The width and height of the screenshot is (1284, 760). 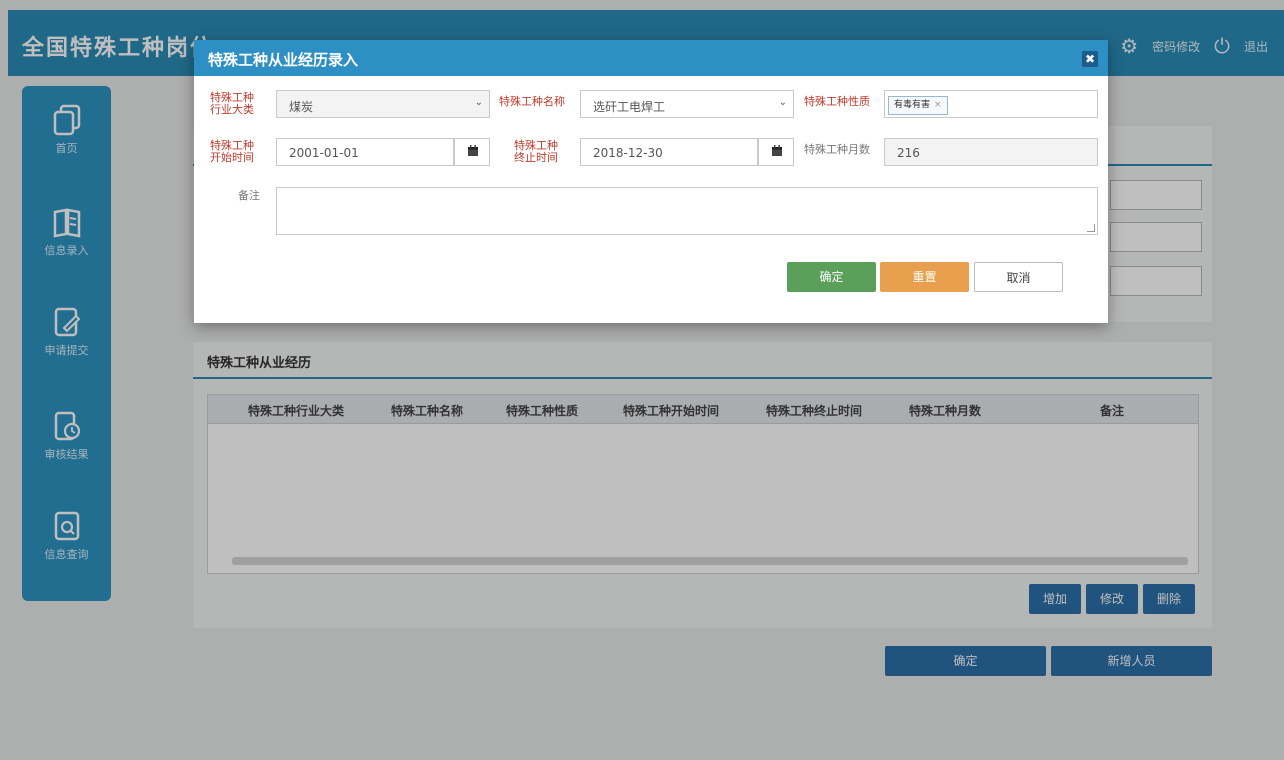 I want to click on end-date-input: 2018-12-30, so click(x=669, y=152).